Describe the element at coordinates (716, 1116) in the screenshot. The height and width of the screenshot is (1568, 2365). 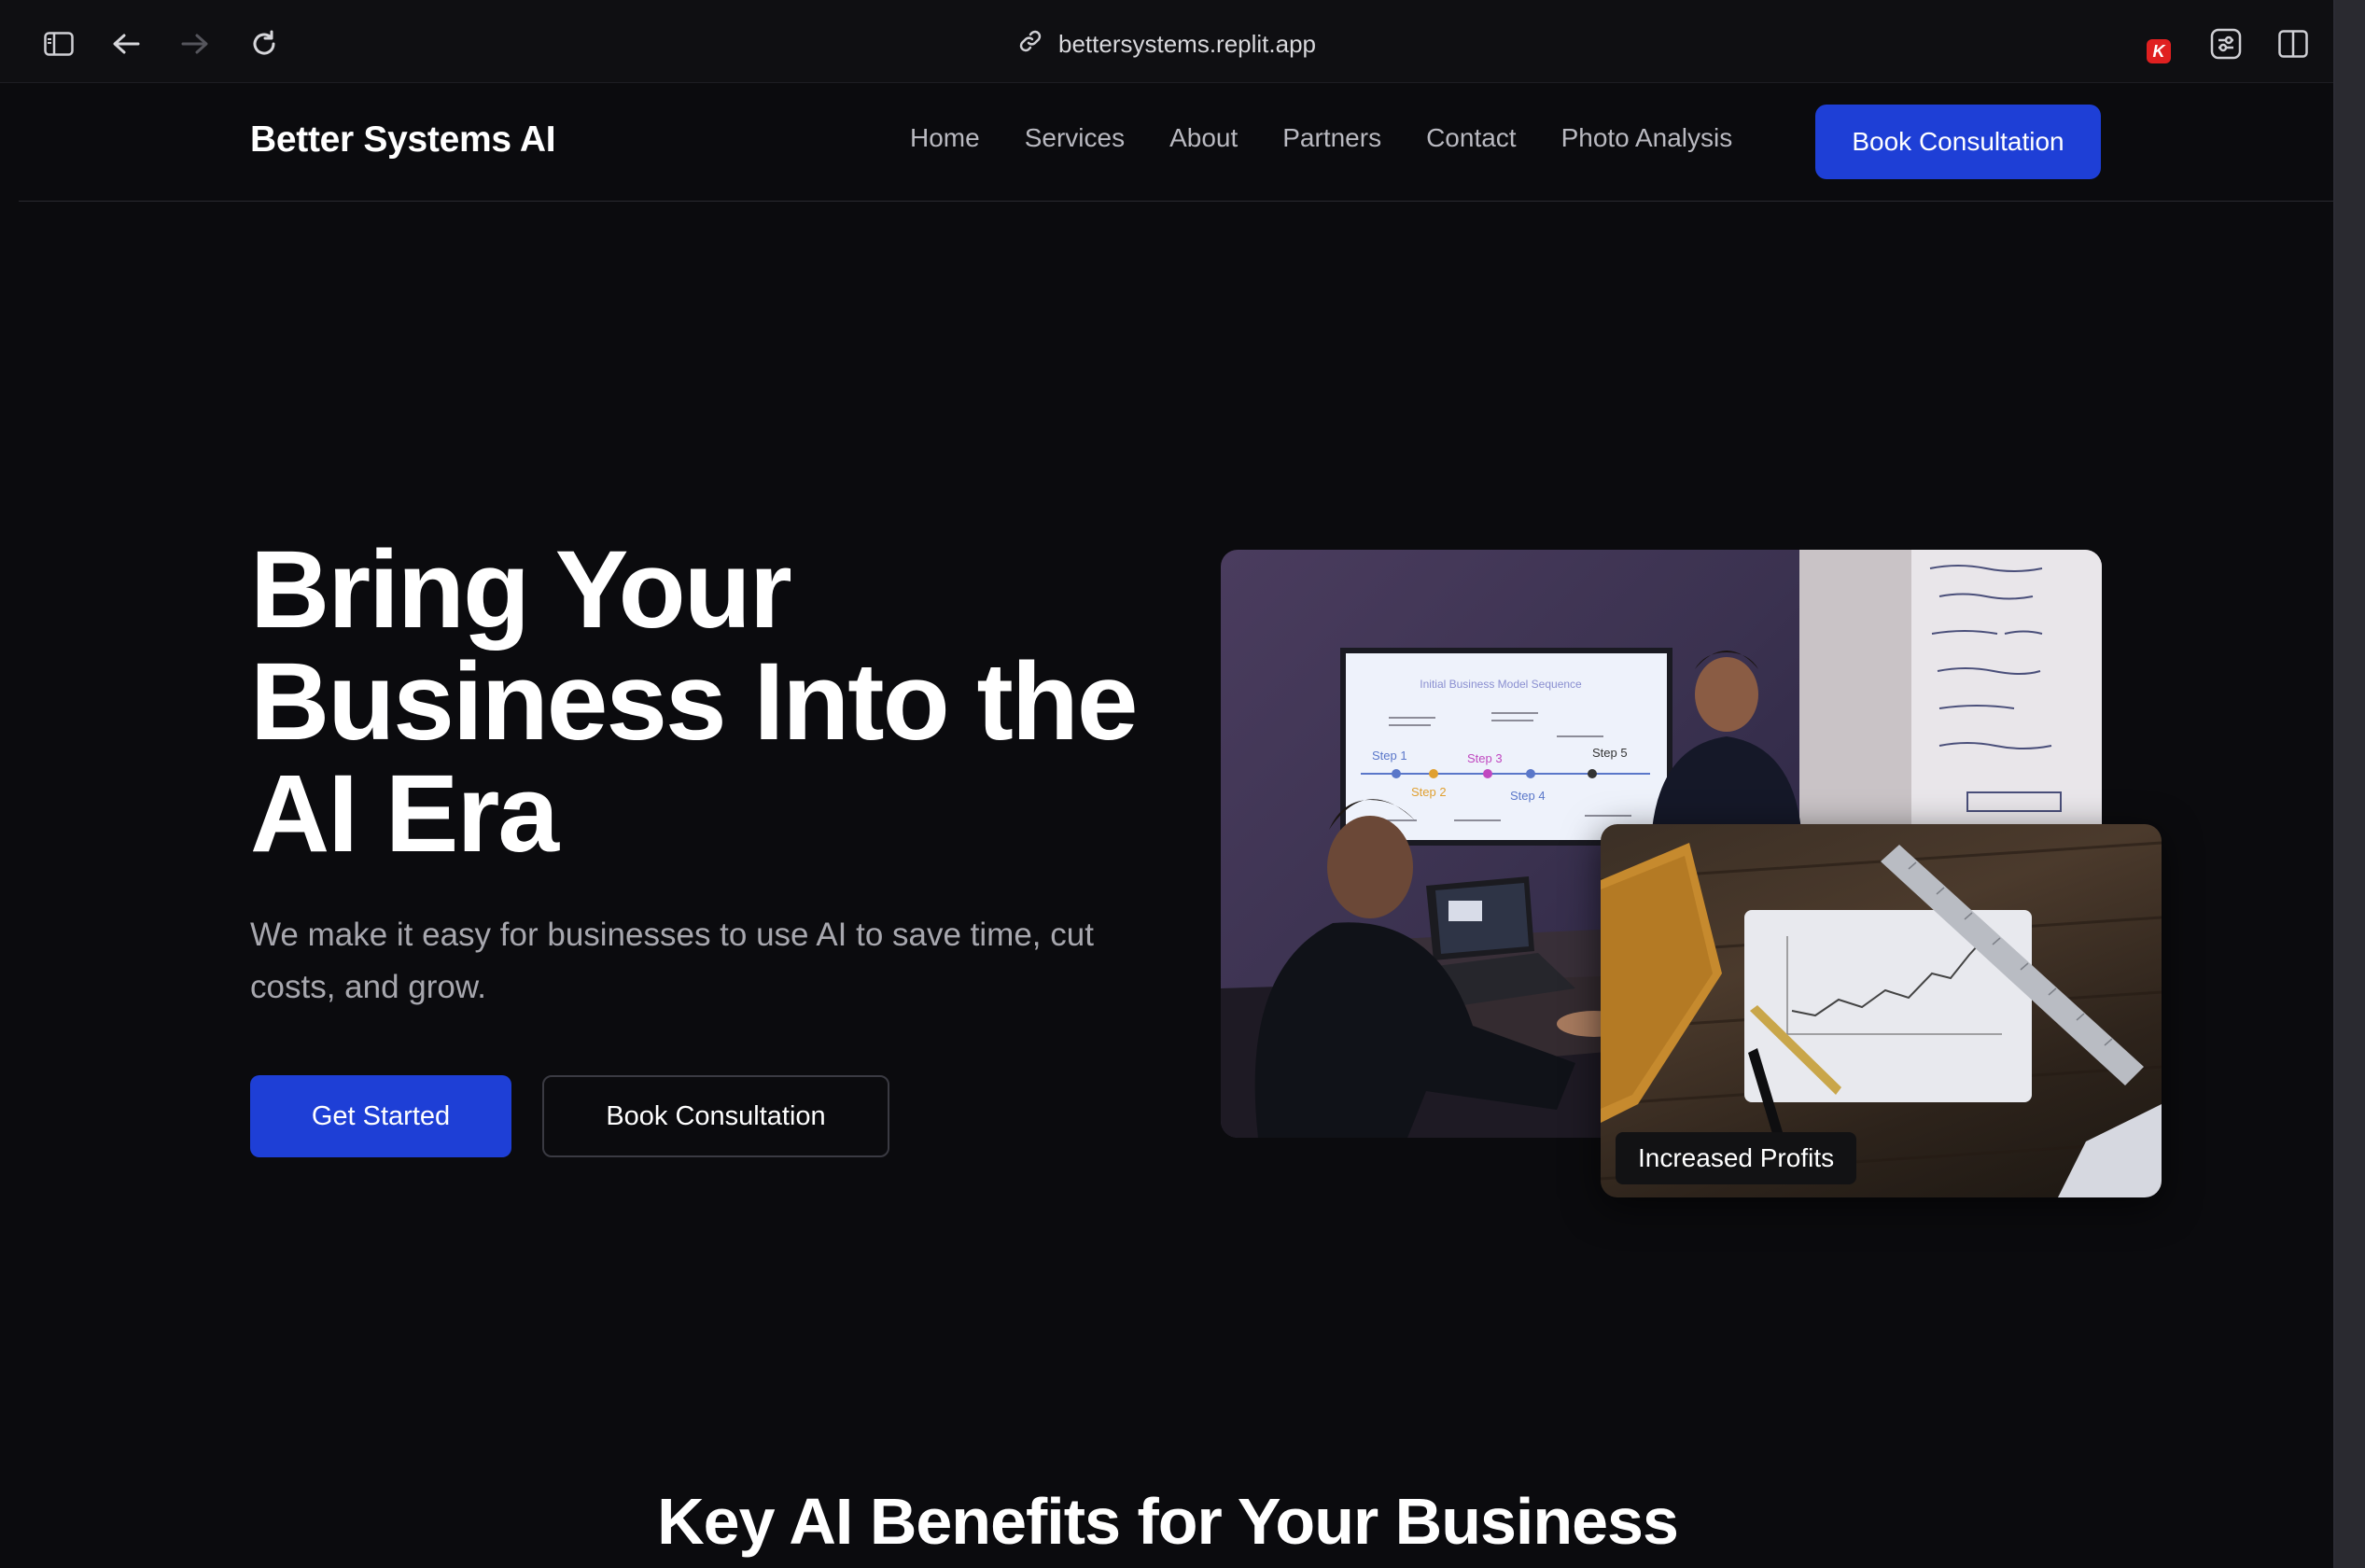
I see `book-consultation-button: Book Consultation` at that location.